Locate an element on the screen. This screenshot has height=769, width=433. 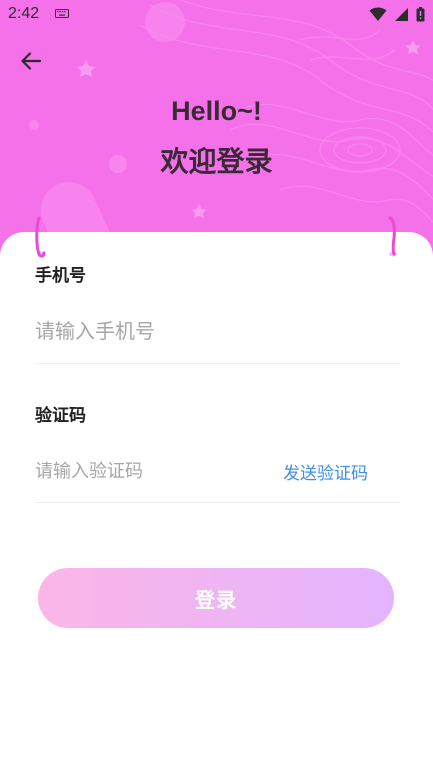
back-button is located at coordinates (31, 61).